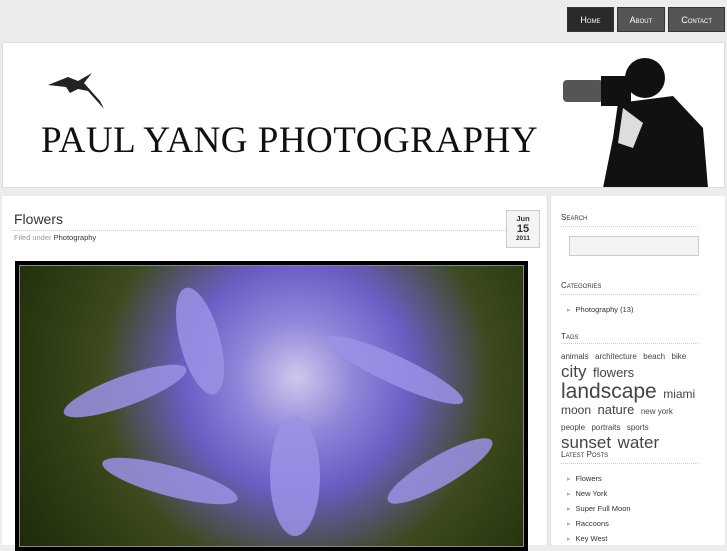 This screenshot has width=727, height=551. I want to click on date-badge: Jun 15 2011, so click(523, 229).